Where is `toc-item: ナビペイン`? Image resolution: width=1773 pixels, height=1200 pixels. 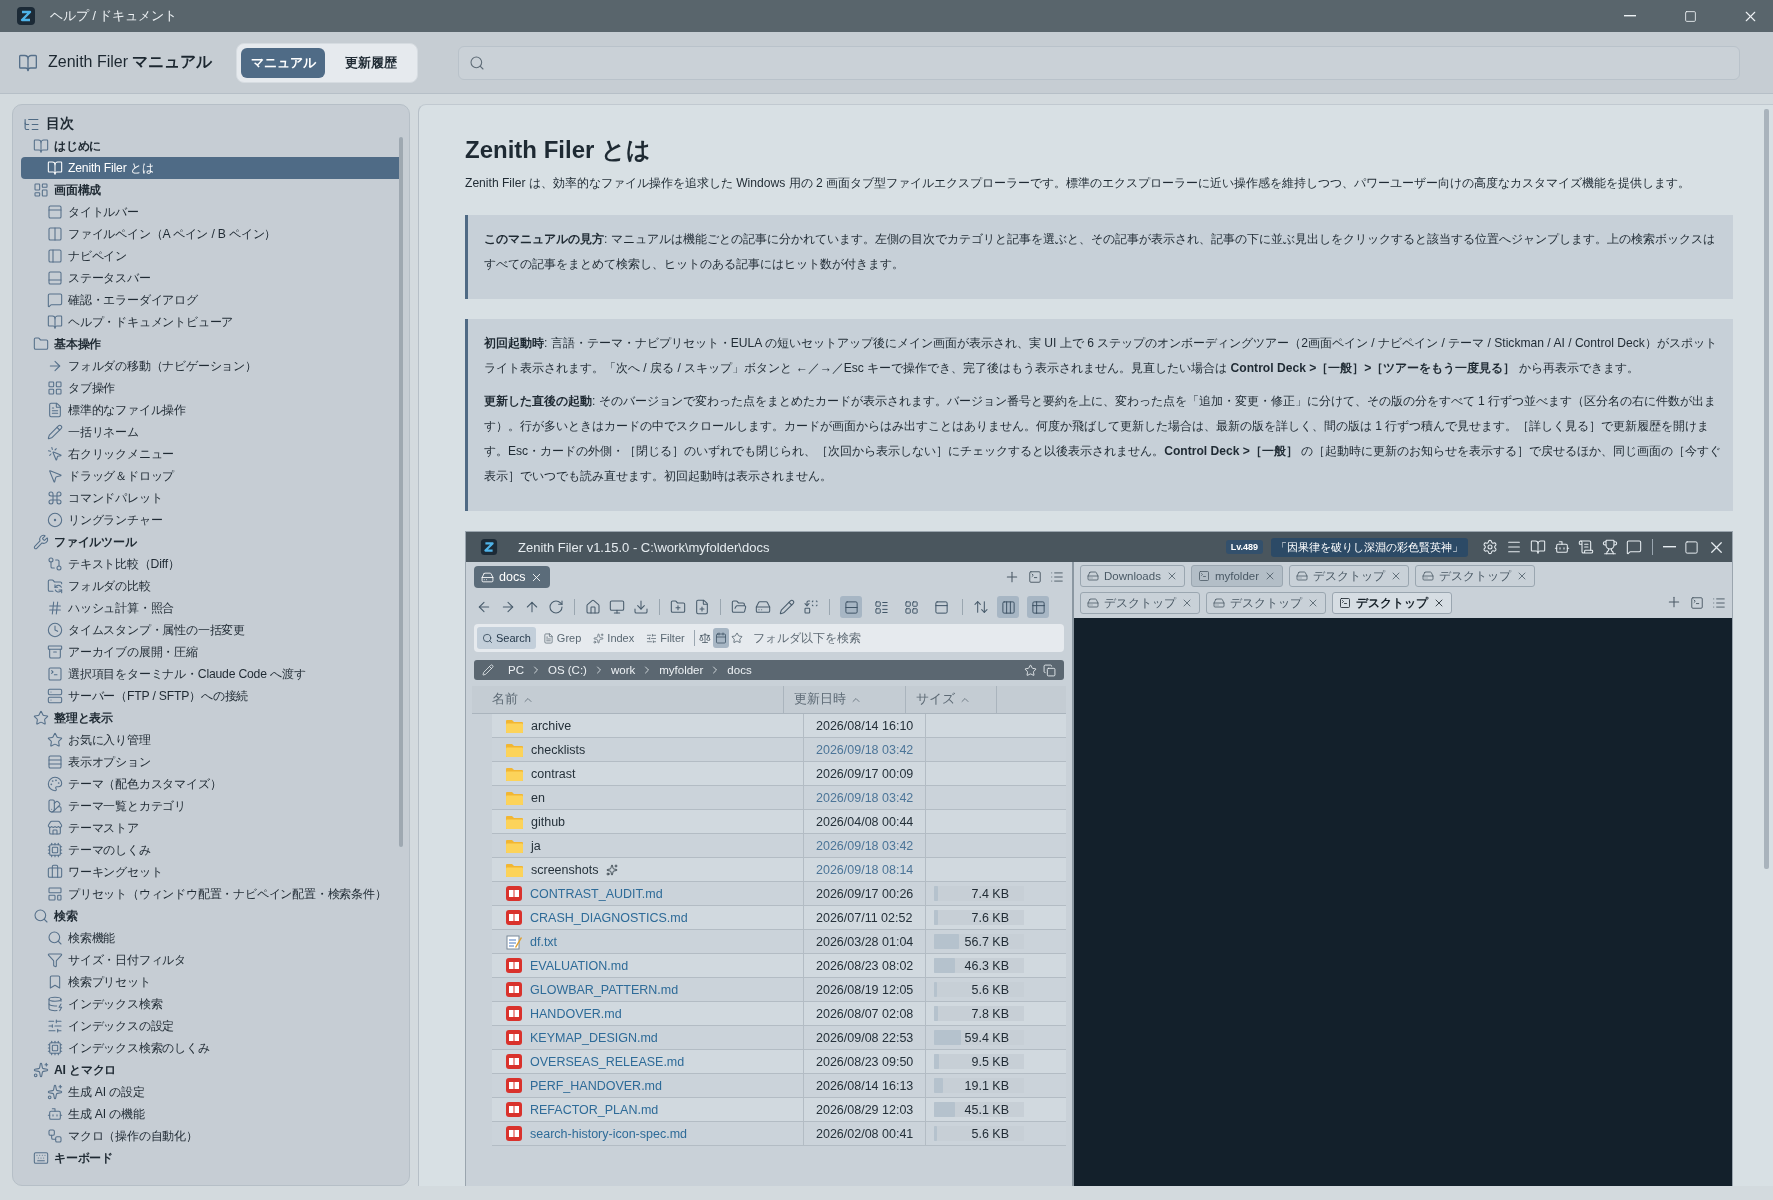 toc-item: ナビペイン is located at coordinates (212, 256).